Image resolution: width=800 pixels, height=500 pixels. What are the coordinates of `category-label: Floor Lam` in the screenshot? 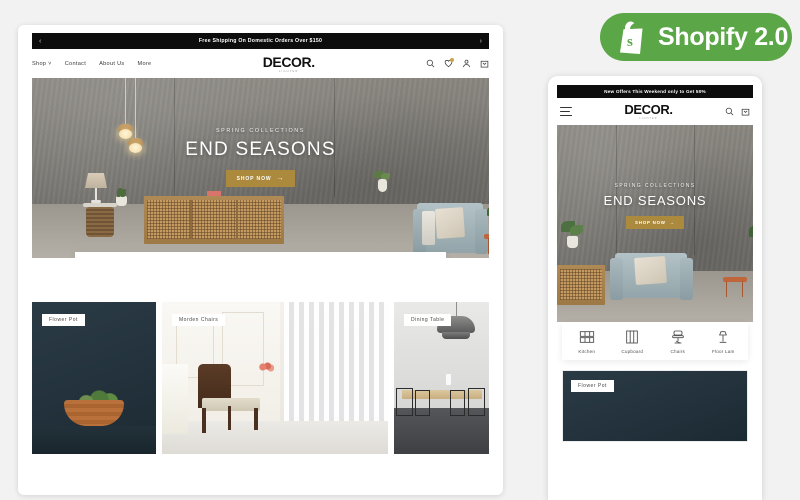 It's located at (723, 351).